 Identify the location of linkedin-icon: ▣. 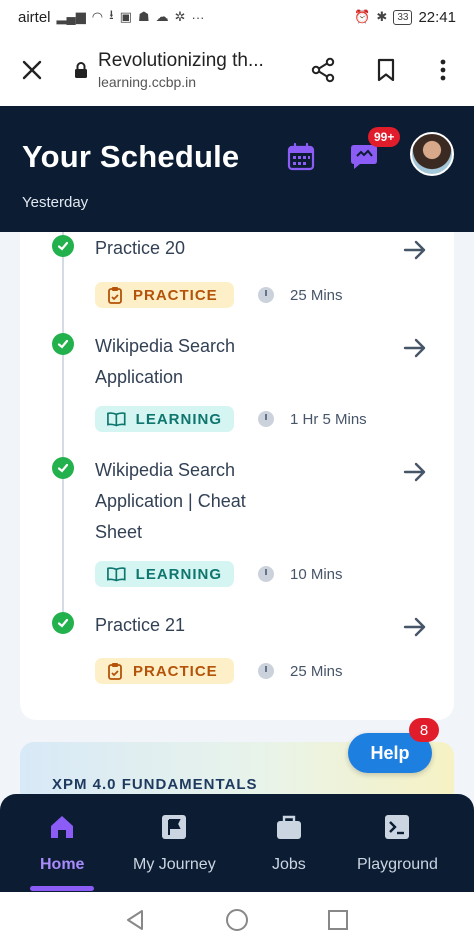
(125, 16).